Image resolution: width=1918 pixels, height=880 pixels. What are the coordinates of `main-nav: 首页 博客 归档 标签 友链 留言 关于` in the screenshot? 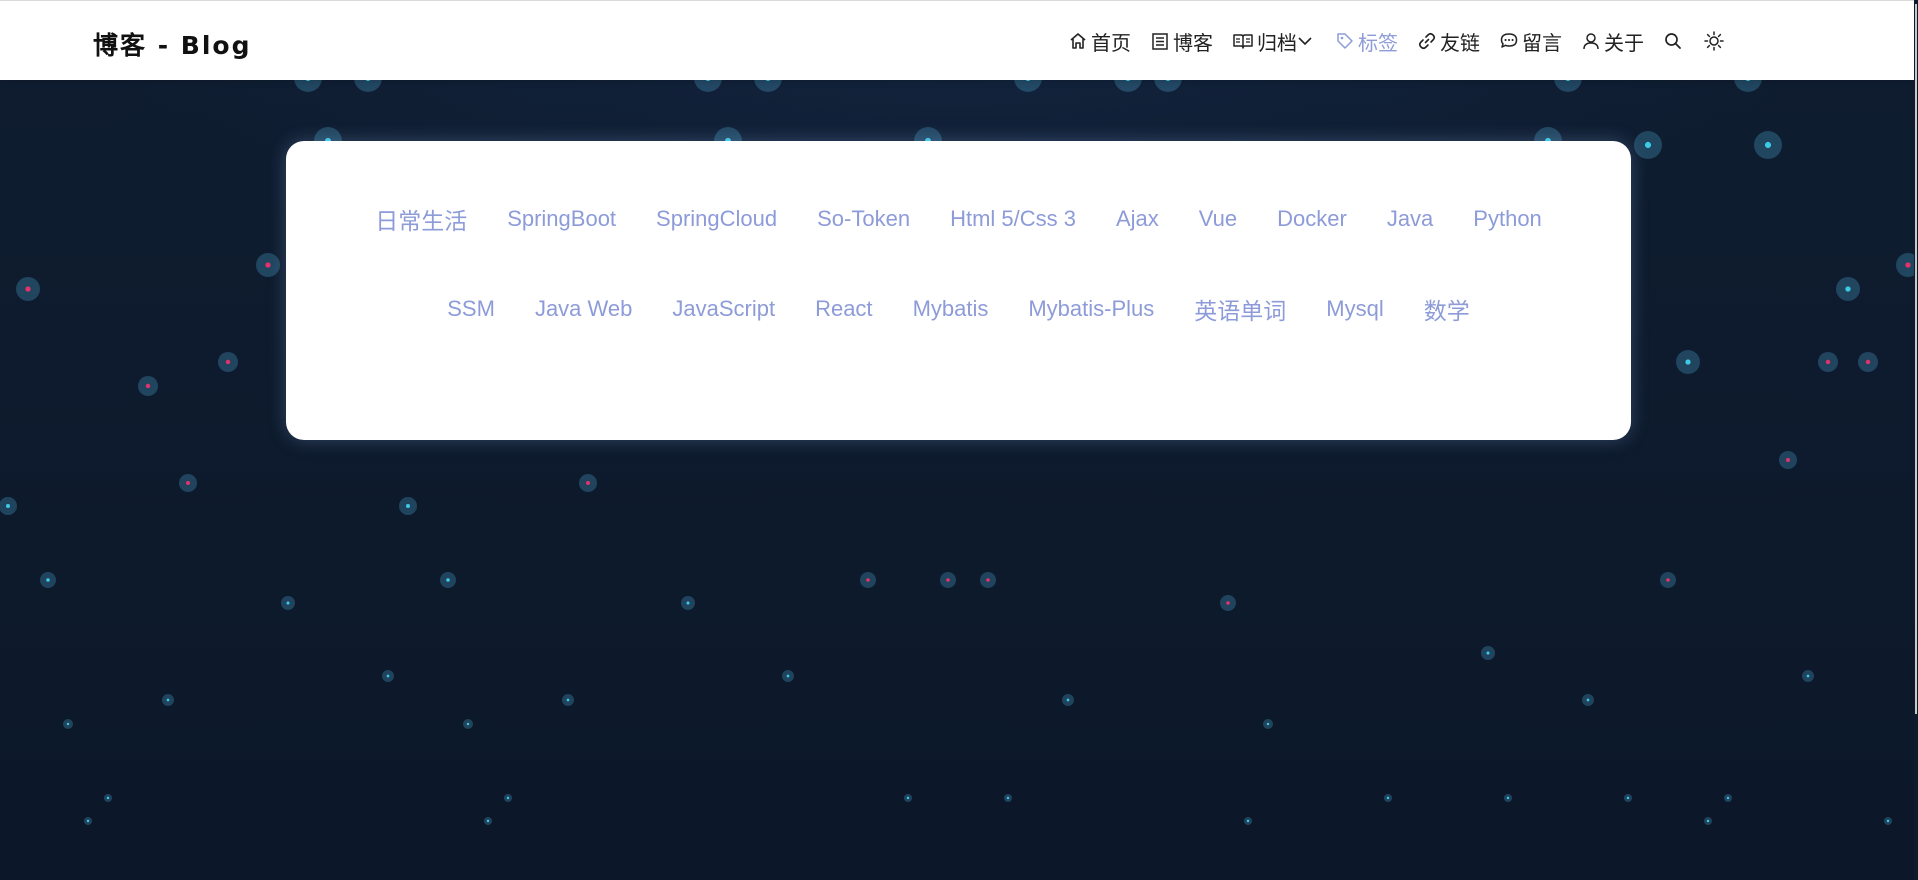 It's located at (1406, 41).